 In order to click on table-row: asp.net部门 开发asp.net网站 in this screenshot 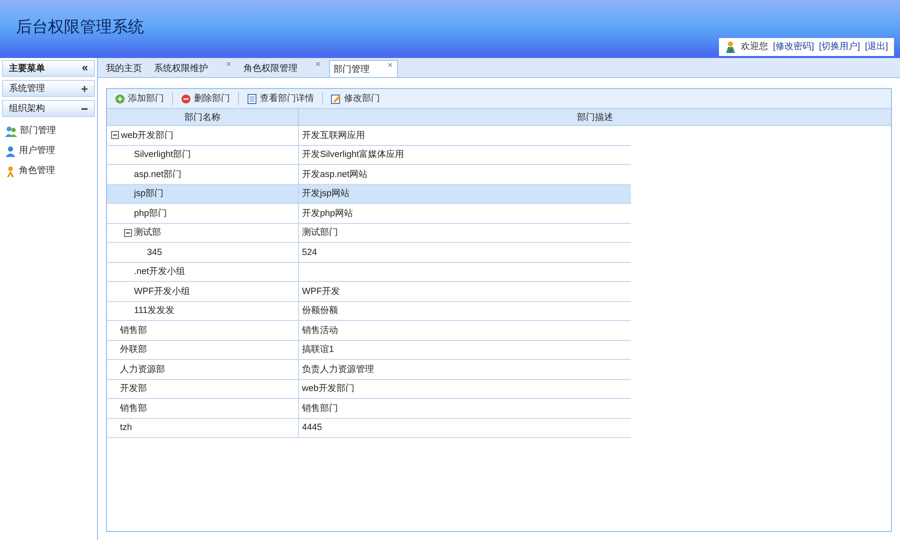, I will do `click(369, 174)`.